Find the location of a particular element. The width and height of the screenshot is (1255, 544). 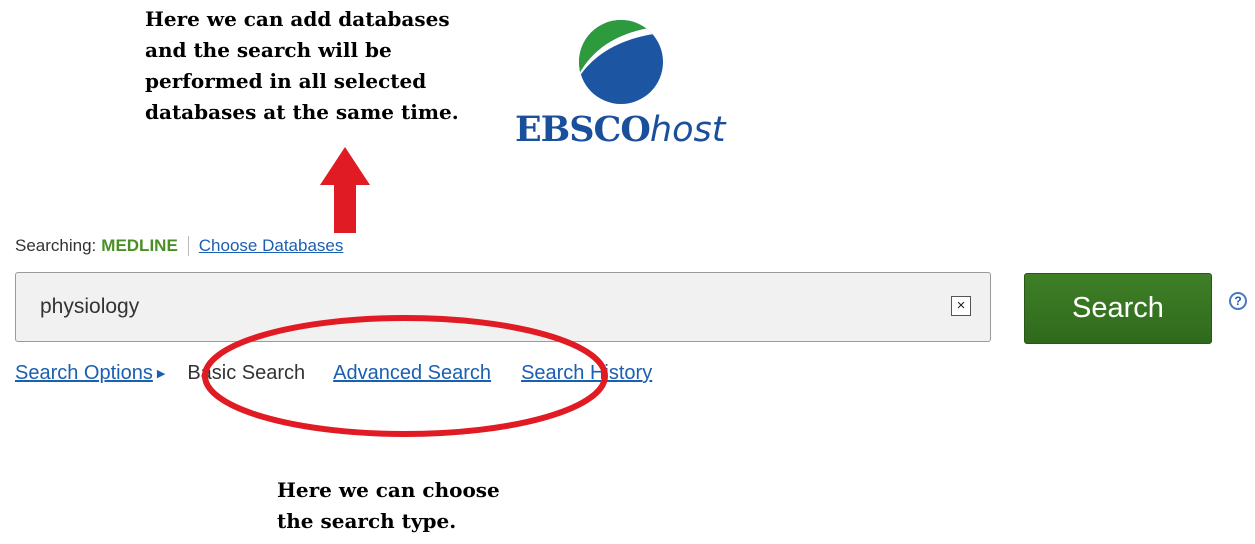

basic-search-tab: Basic Search is located at coordinates (246, 373).